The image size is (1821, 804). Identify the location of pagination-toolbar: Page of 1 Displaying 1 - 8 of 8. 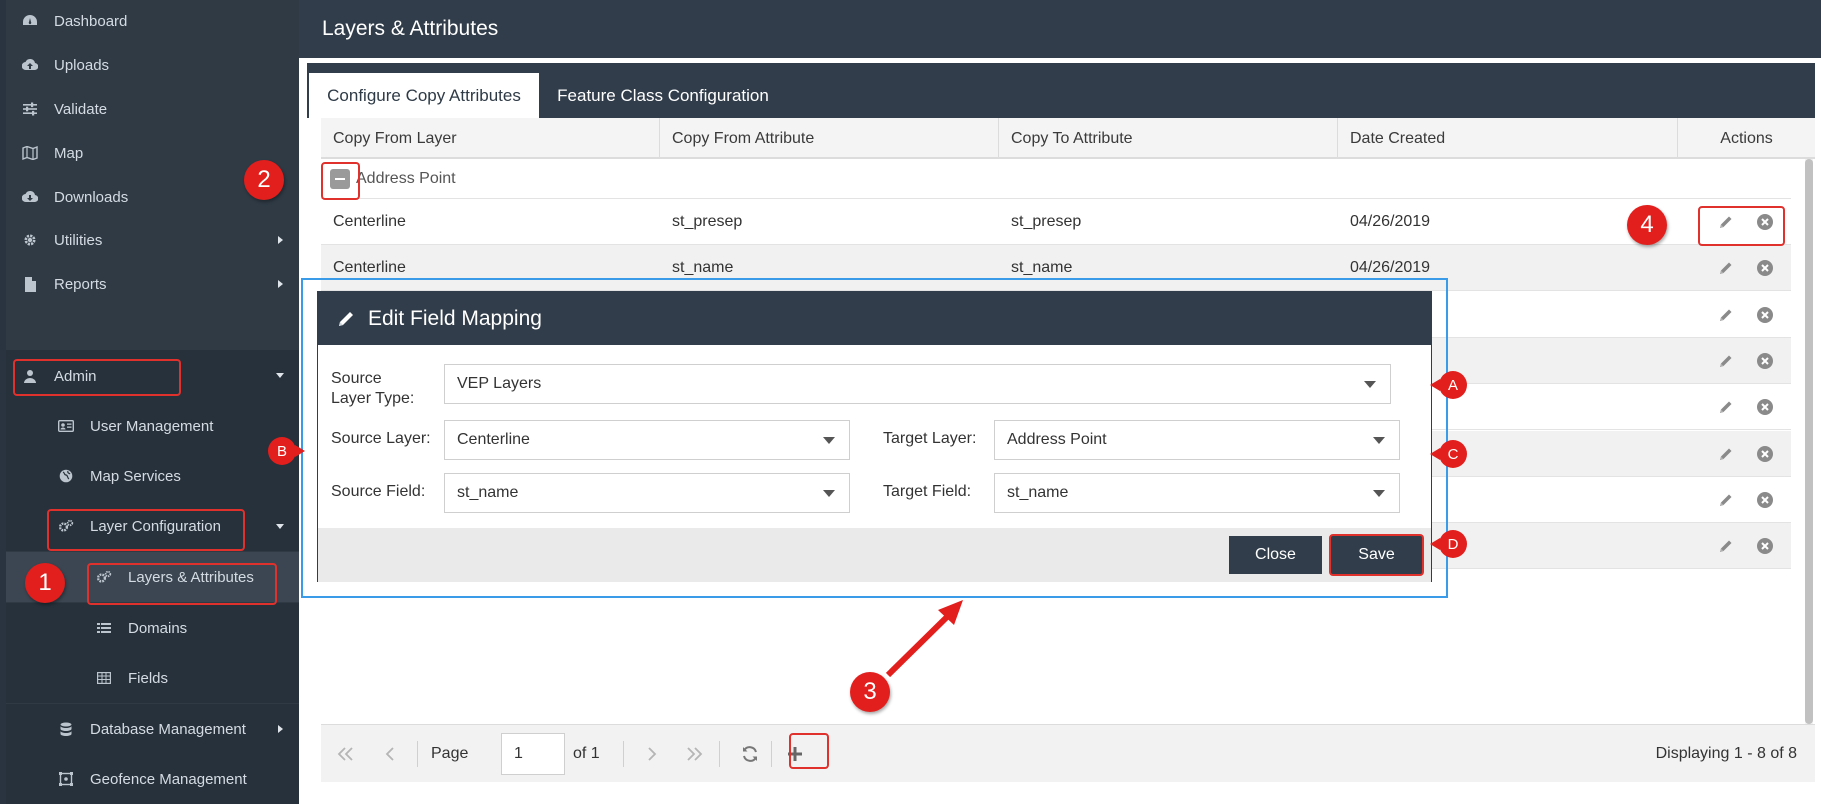
(1068, 753).